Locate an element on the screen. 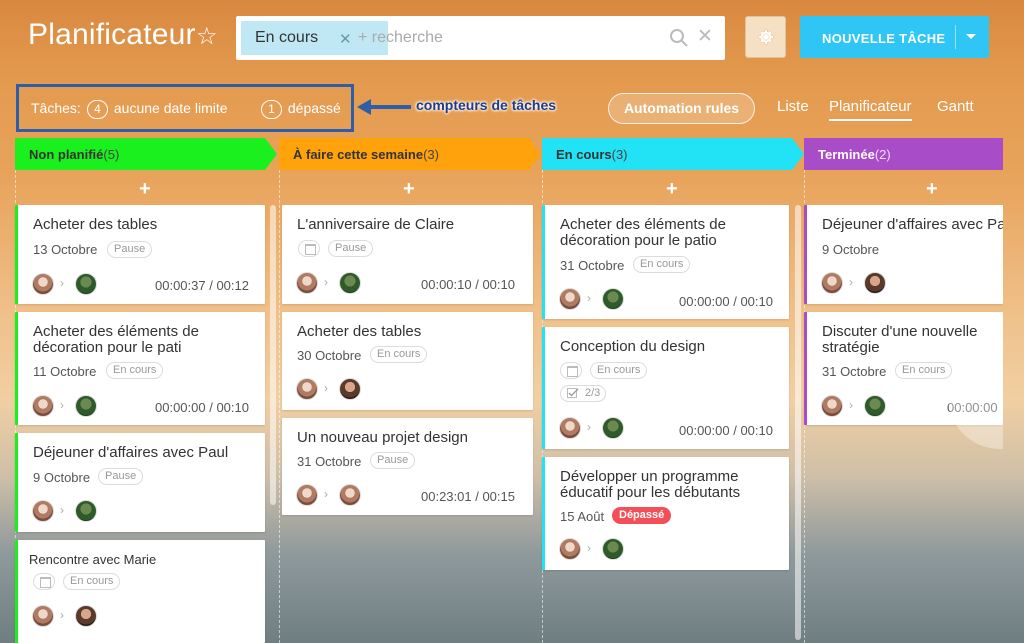 This screenshot has height=643, width=1024. task-deadline: 15 Août is located at coordinates (582, 516).